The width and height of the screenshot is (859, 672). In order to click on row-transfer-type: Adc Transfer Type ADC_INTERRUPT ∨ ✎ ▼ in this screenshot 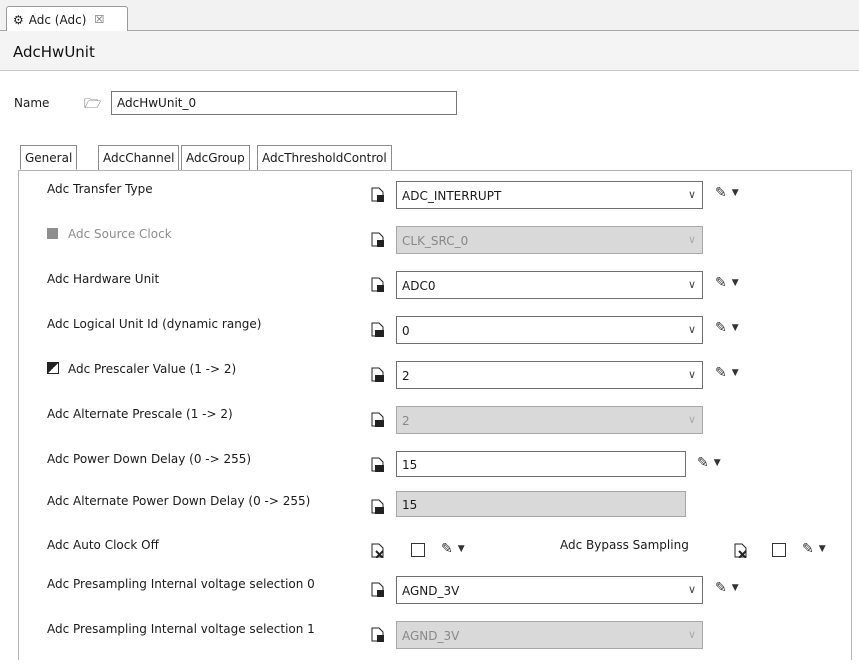, I will do `click(429, 196)`.